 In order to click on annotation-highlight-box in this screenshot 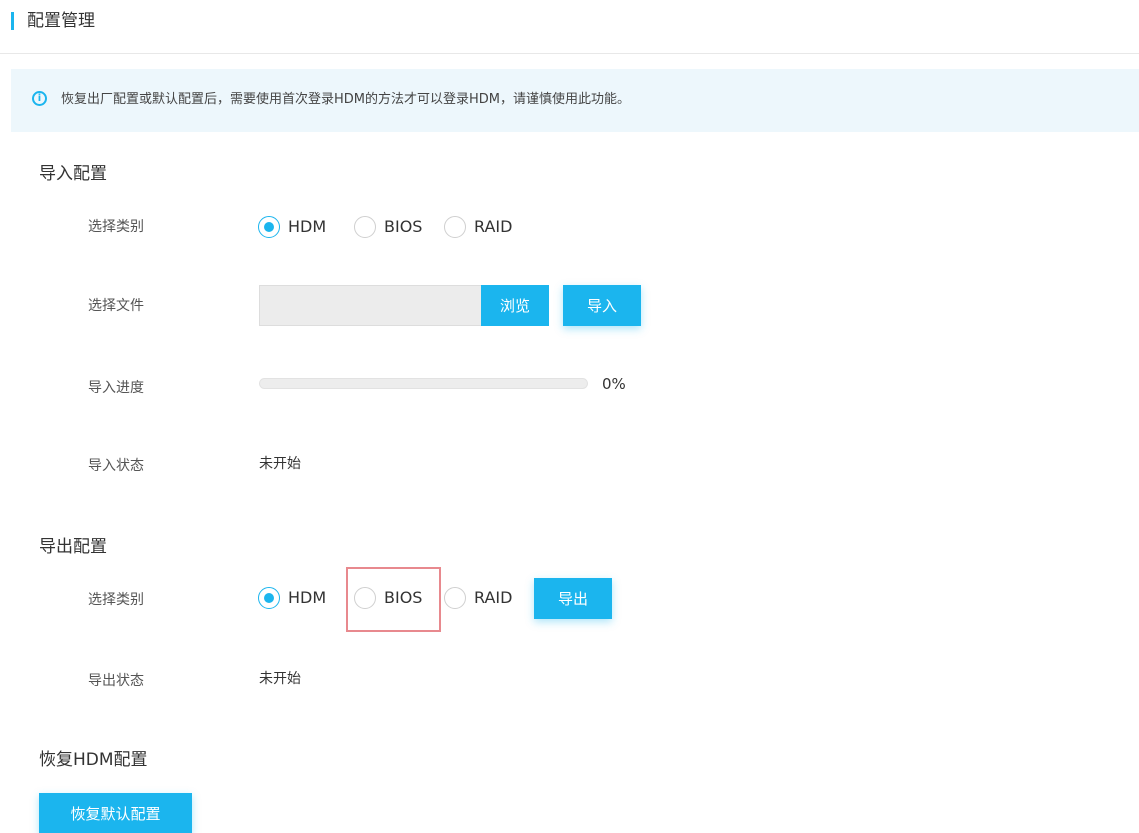, I will do `click(393, 599)`.